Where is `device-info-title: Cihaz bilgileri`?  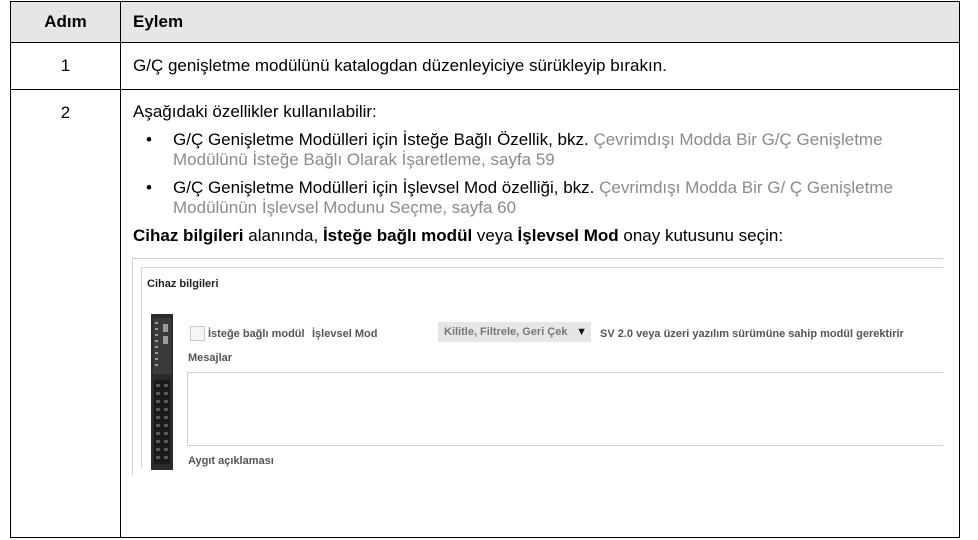
device-info-title: Cihaz bilgileri is located at coordinates (183, 284).